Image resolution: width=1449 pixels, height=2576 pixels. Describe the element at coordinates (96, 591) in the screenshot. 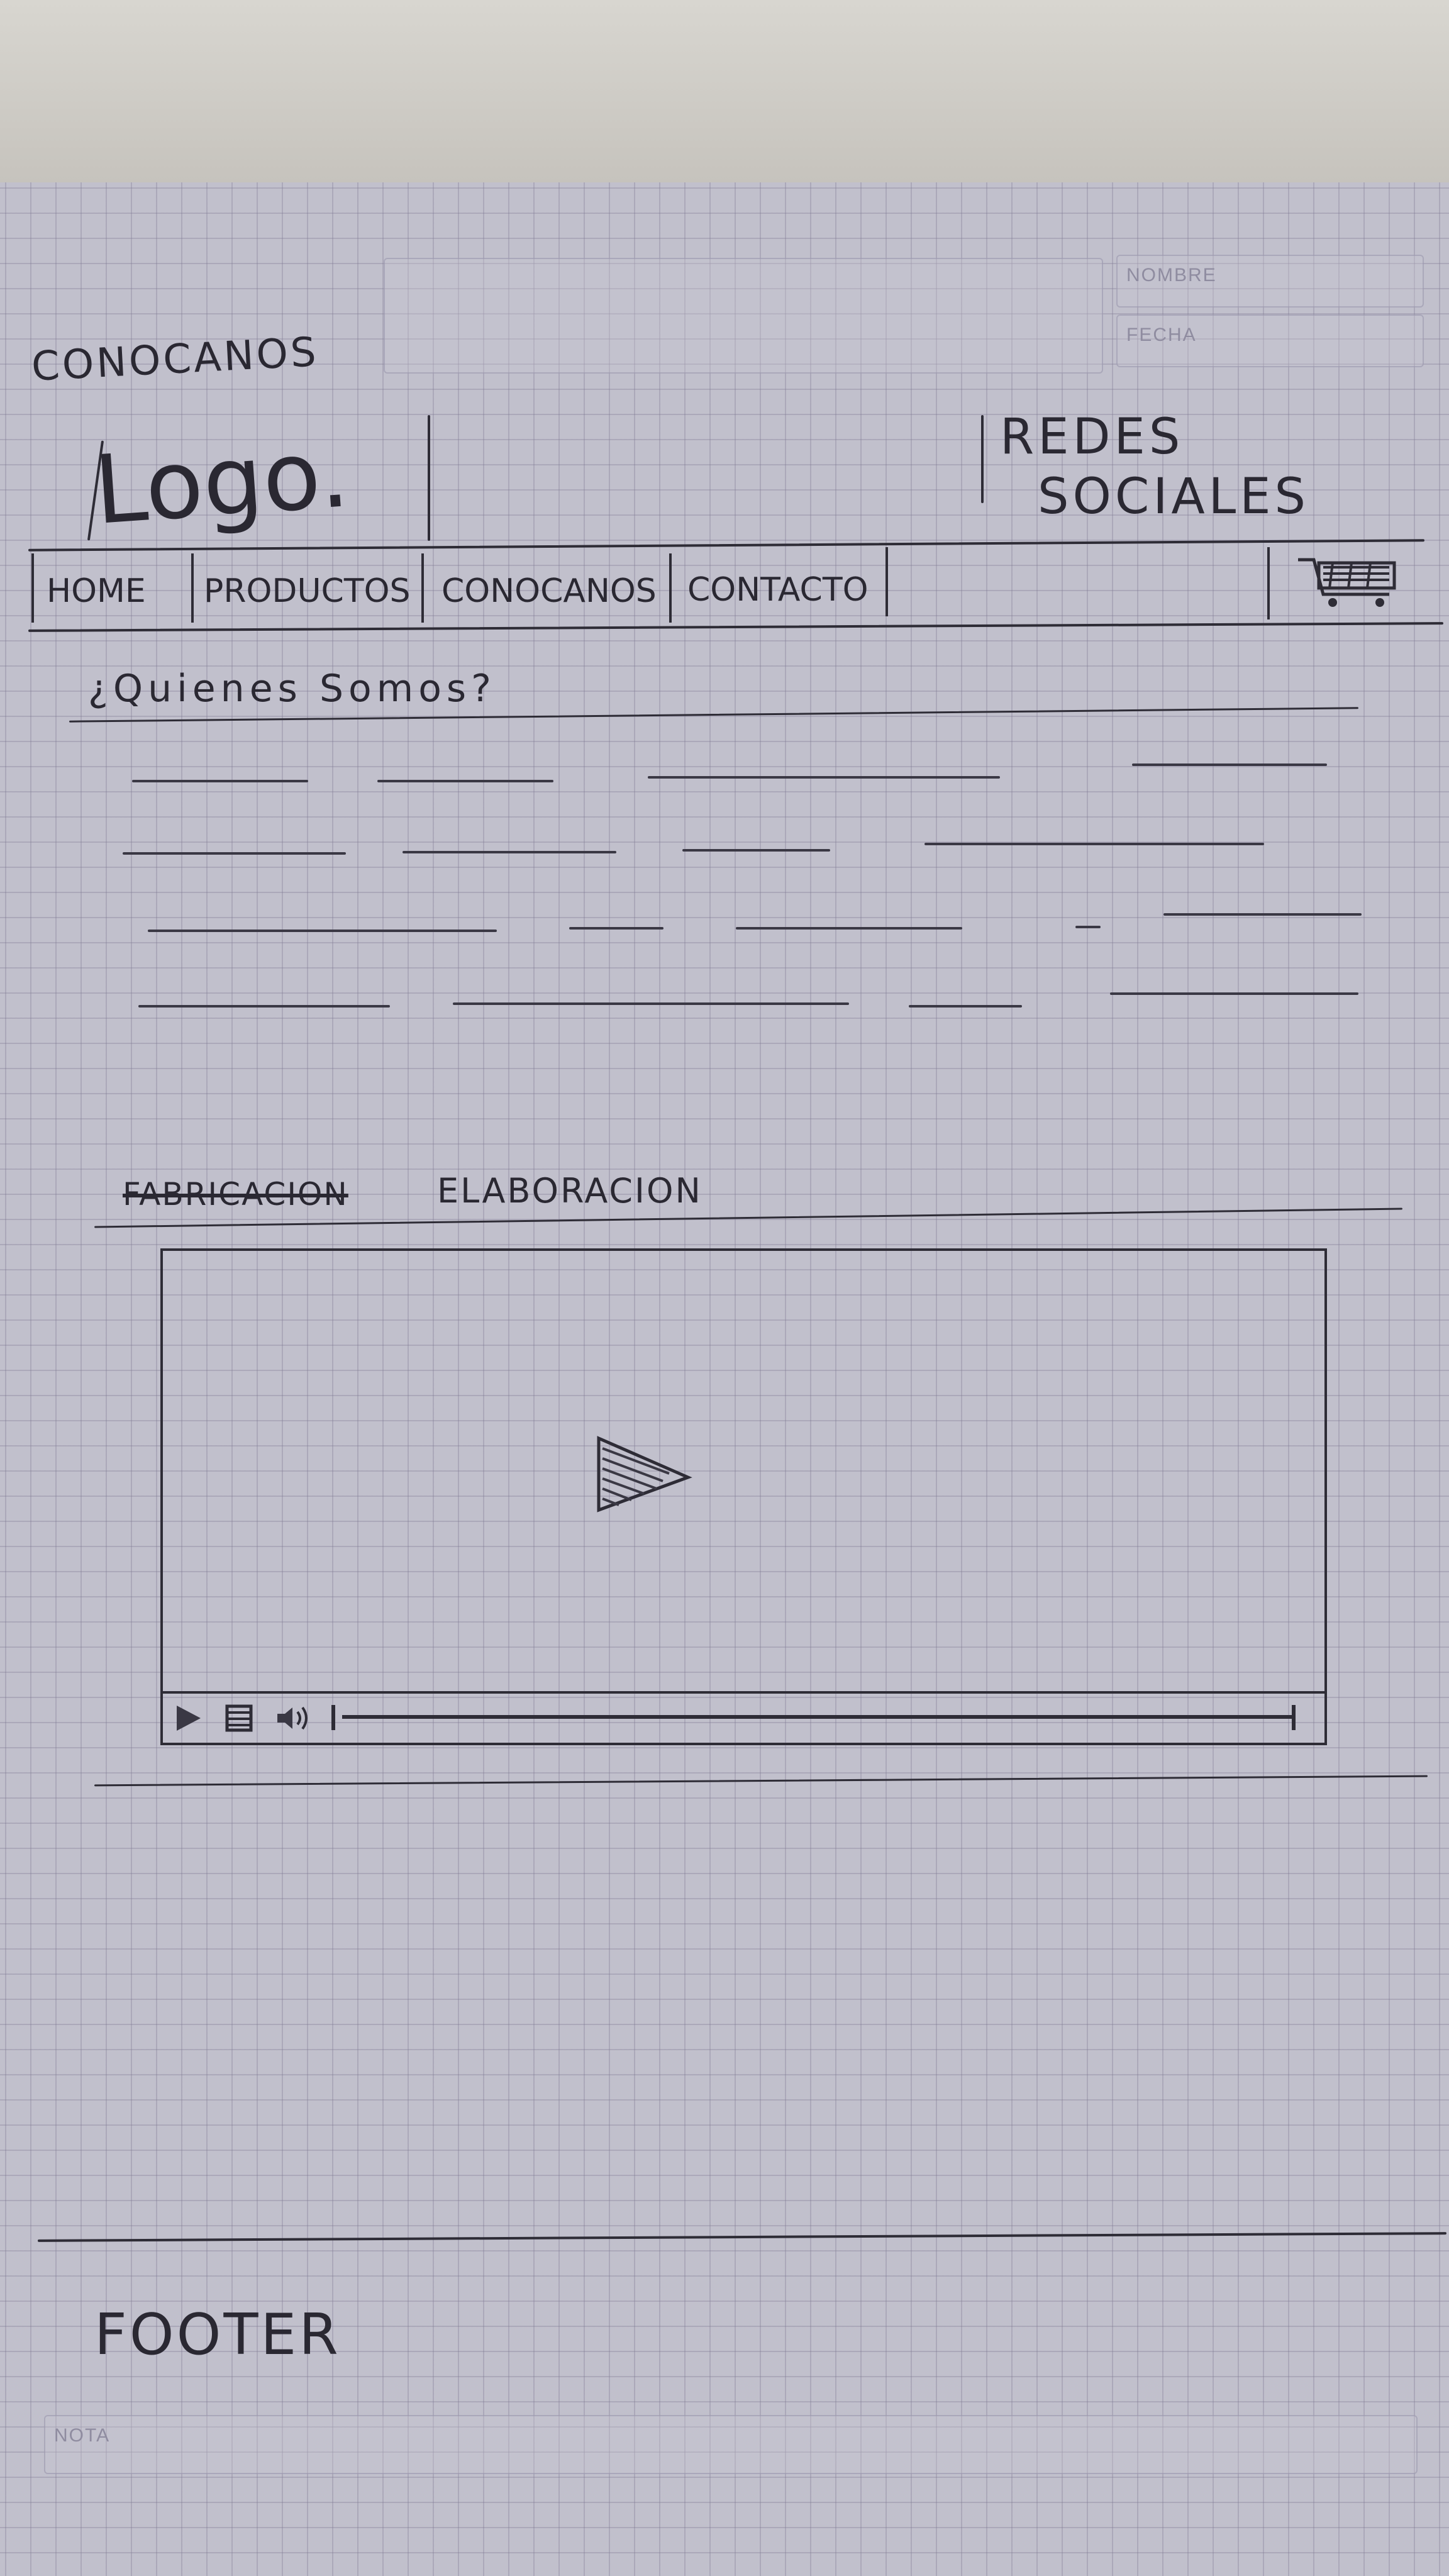

I see `nav-item-label: Home` at that location.